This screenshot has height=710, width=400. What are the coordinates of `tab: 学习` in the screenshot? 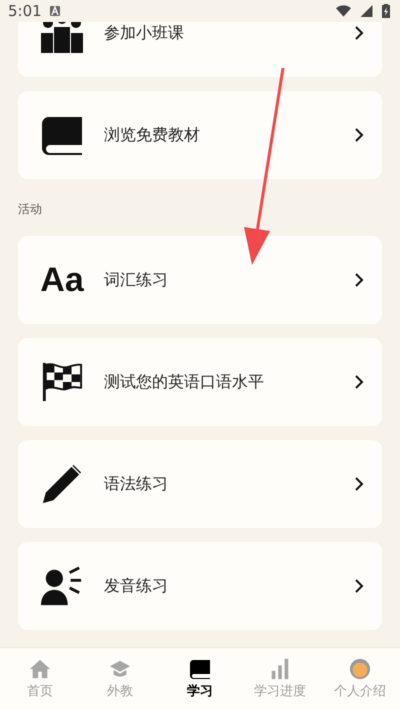 It's located at (200, 679).